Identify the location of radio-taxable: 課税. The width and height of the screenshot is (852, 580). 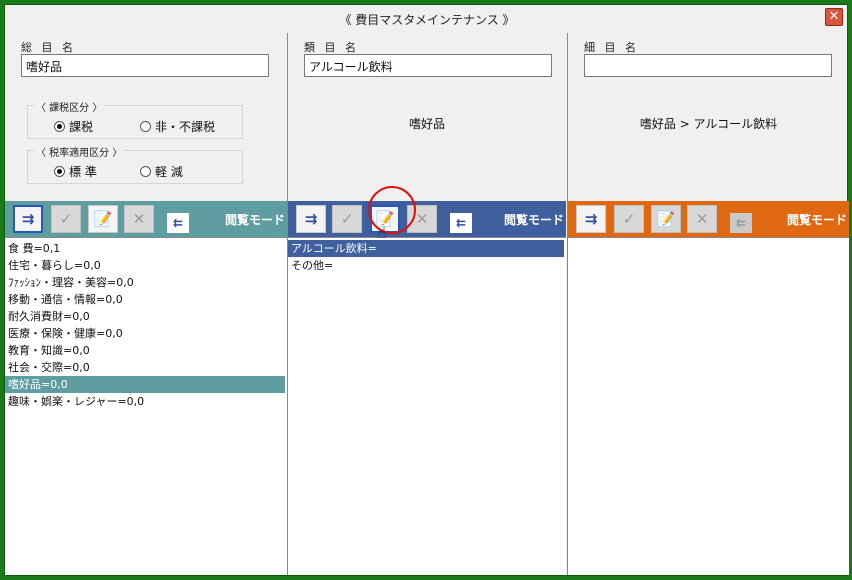
(73, 126).